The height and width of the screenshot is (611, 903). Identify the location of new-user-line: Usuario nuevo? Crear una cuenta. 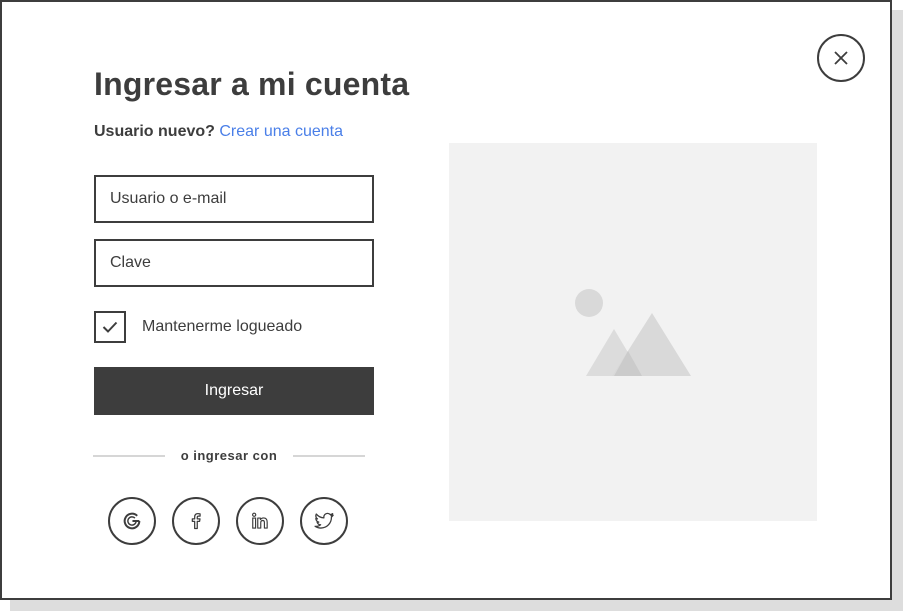
(218, 132).